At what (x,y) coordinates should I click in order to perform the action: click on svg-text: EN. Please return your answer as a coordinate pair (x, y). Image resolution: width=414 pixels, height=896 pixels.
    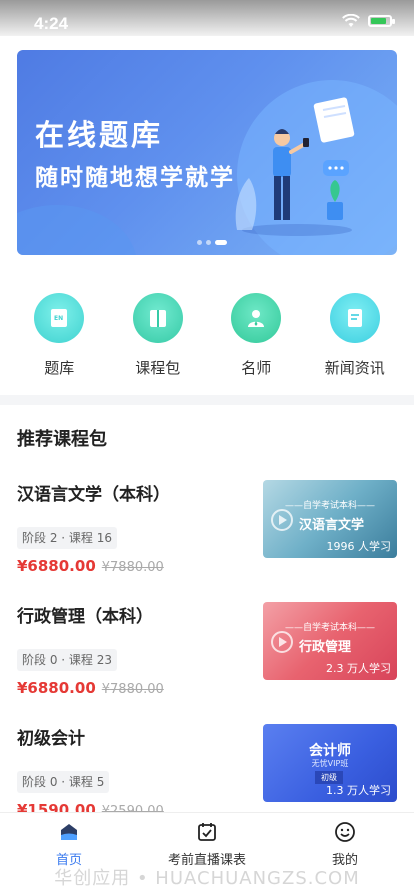
    Looking at the image, I should click on (58, 318).